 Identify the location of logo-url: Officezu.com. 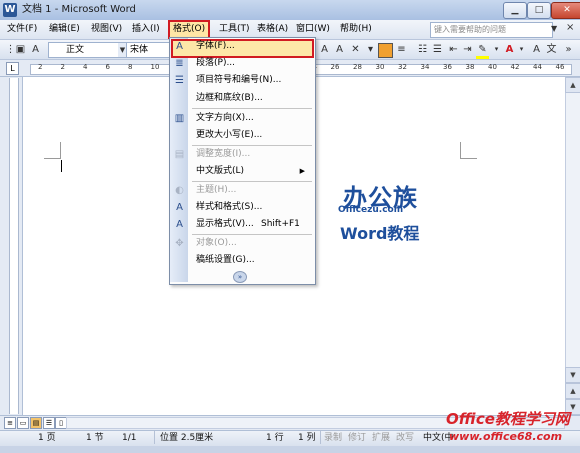
(371, 210).